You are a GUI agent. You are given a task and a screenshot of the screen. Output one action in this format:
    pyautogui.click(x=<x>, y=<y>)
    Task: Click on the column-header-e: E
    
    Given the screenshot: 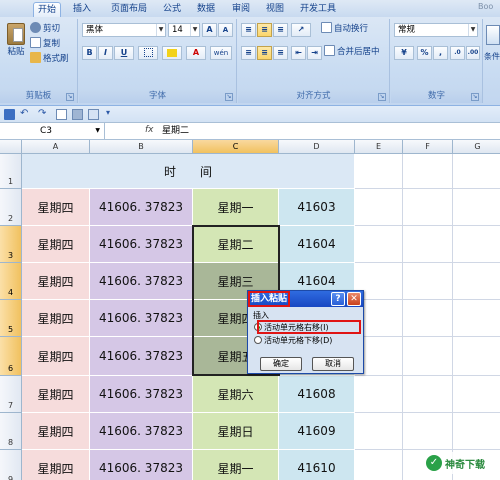 What is the action you would take?
    pyautogui.click(x=379, y=147)
    